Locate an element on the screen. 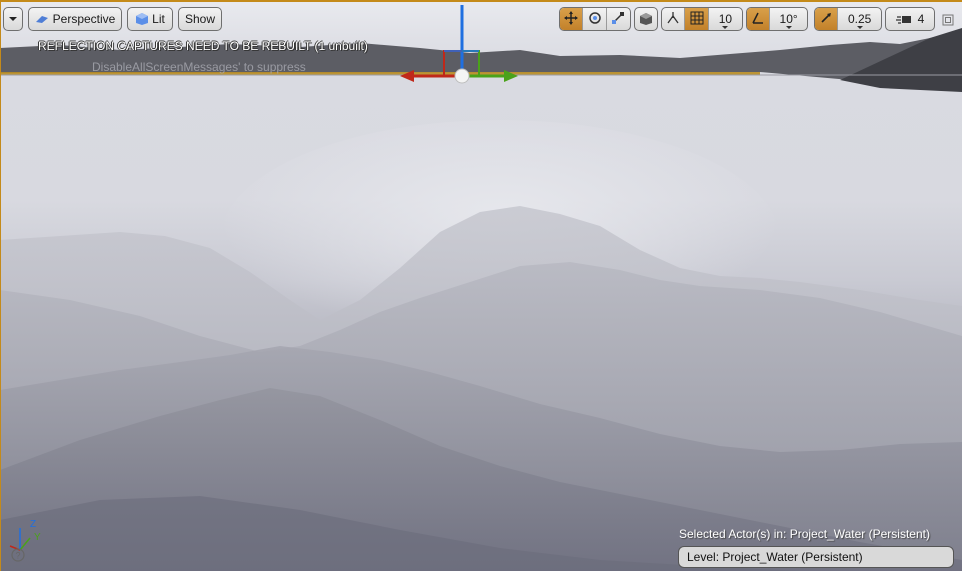  transform-mode-group is located at coordinates (595, 19).